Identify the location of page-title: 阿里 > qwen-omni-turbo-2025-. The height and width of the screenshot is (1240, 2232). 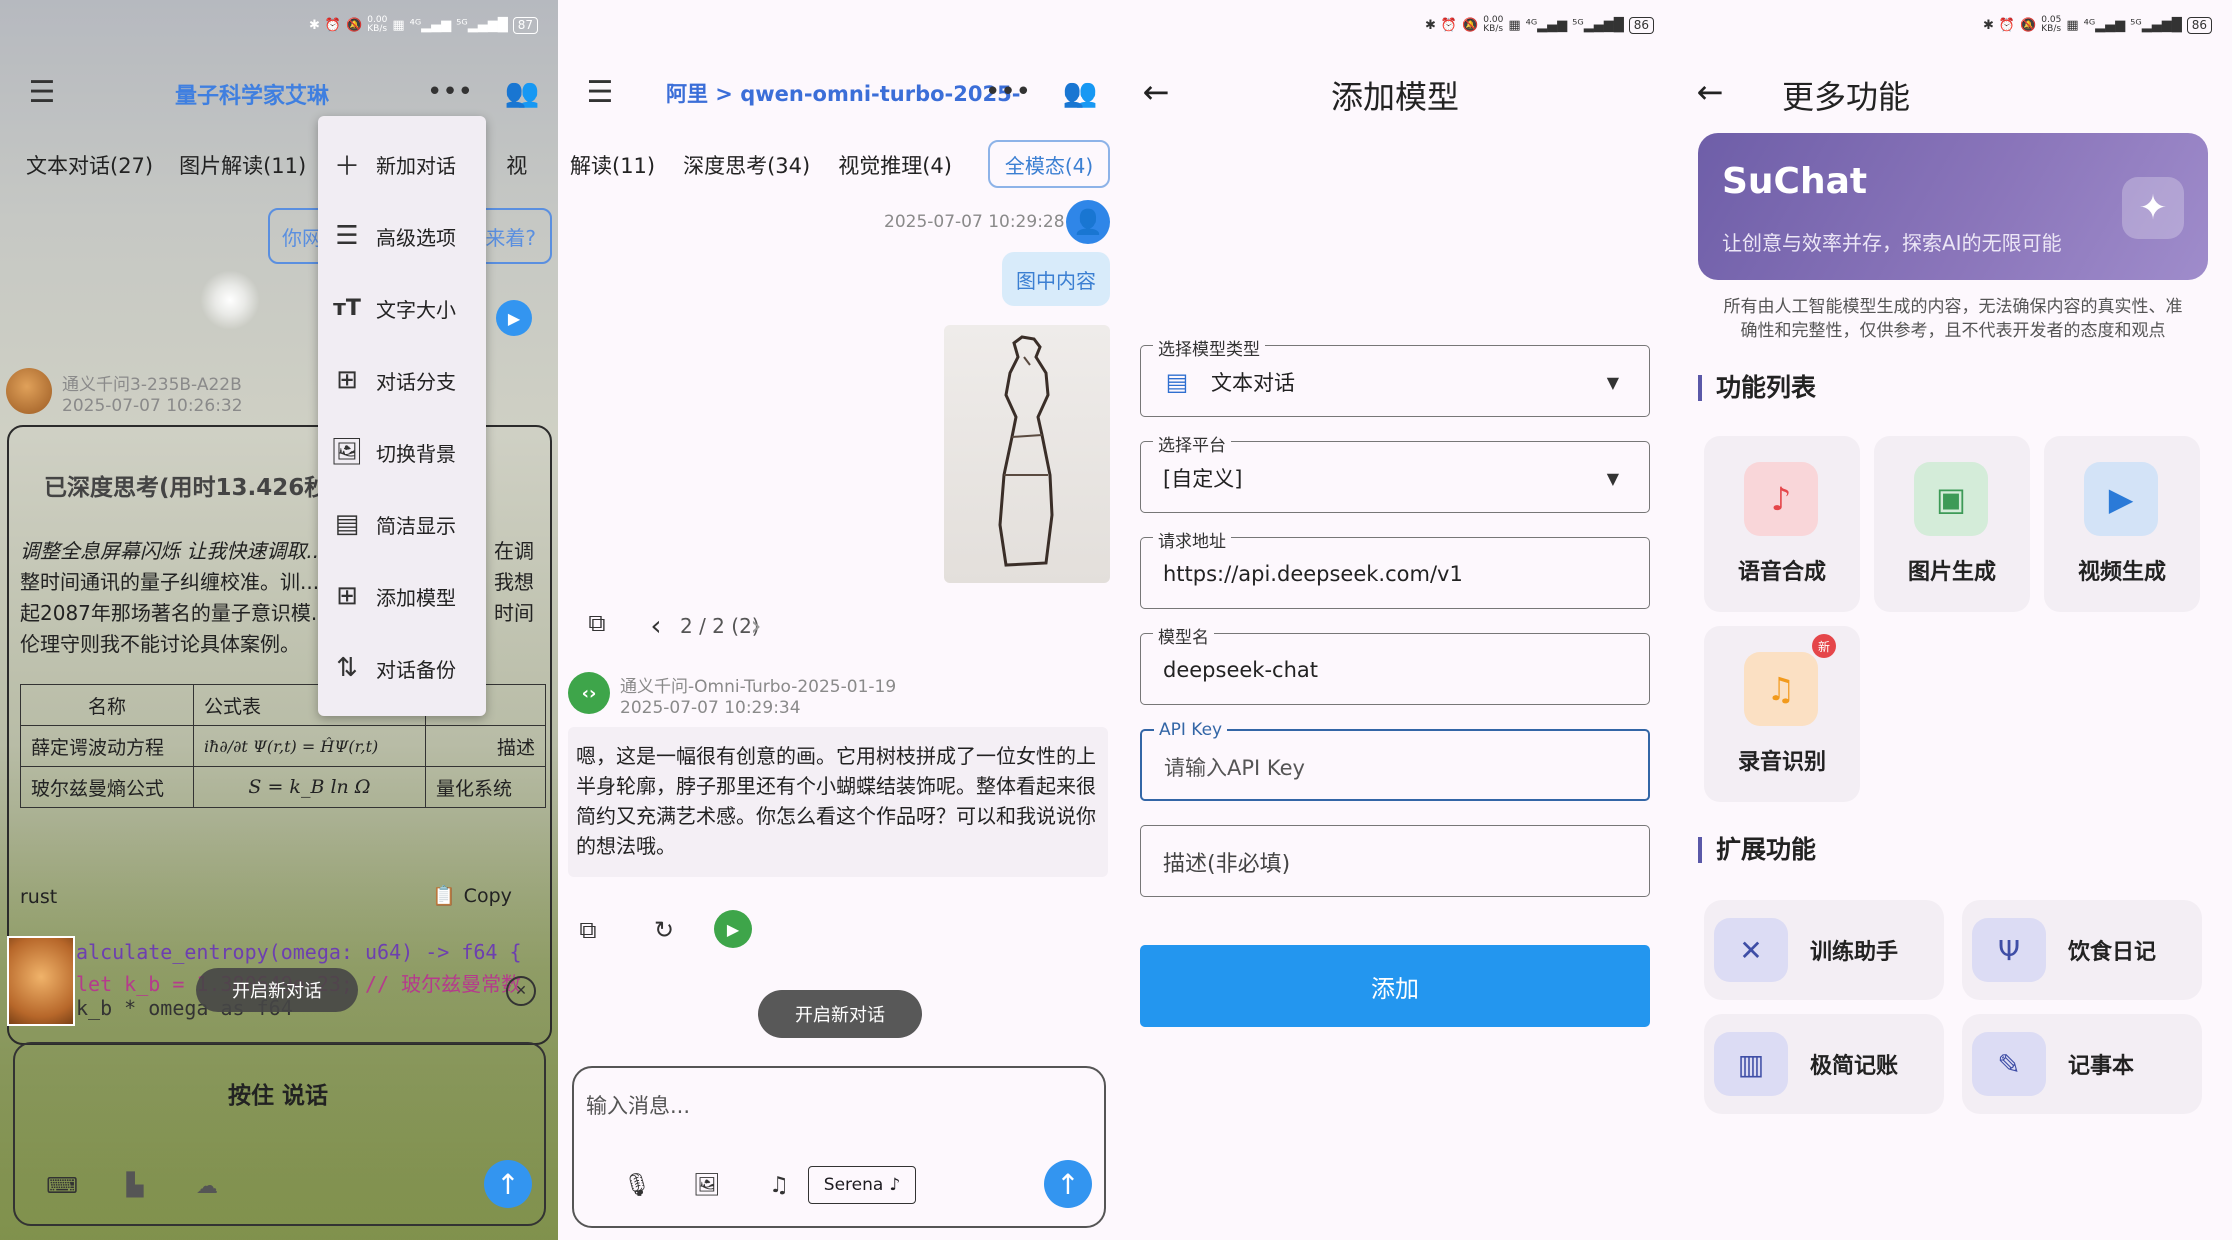
(843, 94).